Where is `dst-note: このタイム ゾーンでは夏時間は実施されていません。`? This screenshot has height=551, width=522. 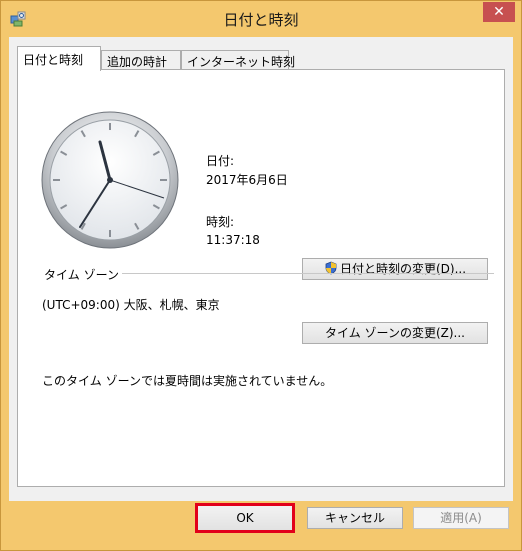
dst-note: このタイム ゾーンでは夏時間は実施されていません。 is located at coordinates (187, 381).